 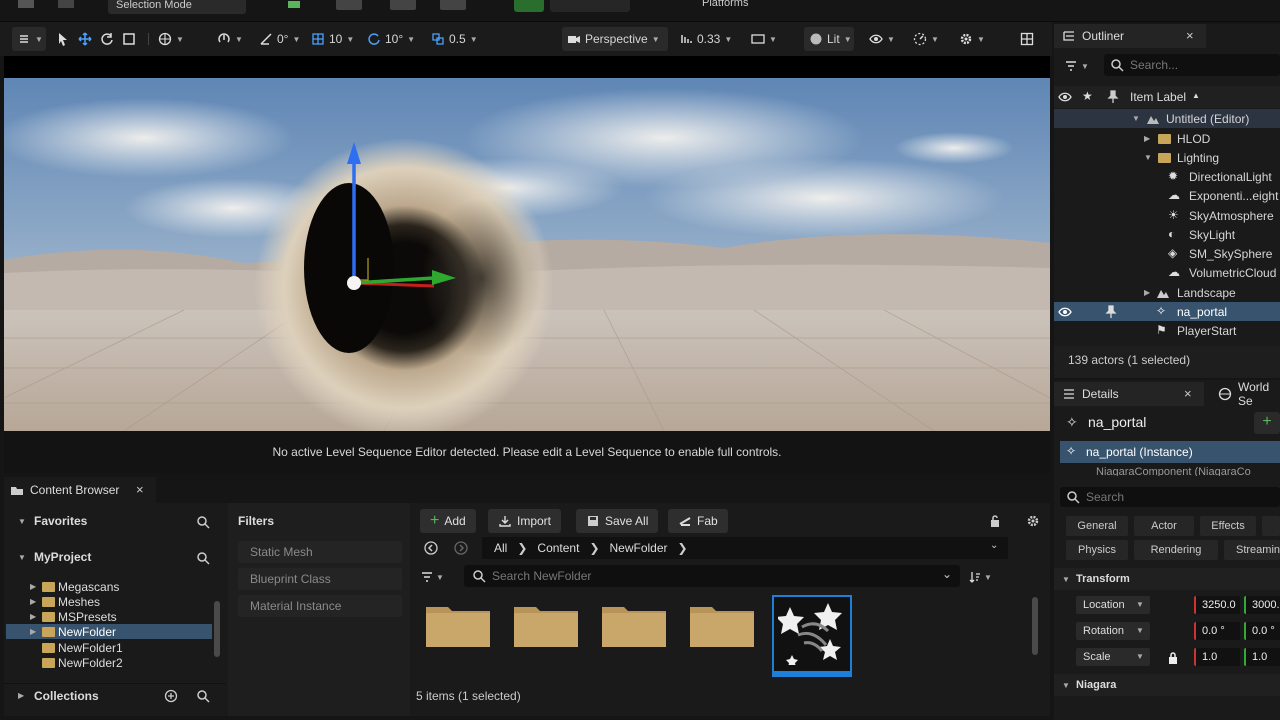 I want to click on show-flags-button: ▼, so click(x=882, y=39).